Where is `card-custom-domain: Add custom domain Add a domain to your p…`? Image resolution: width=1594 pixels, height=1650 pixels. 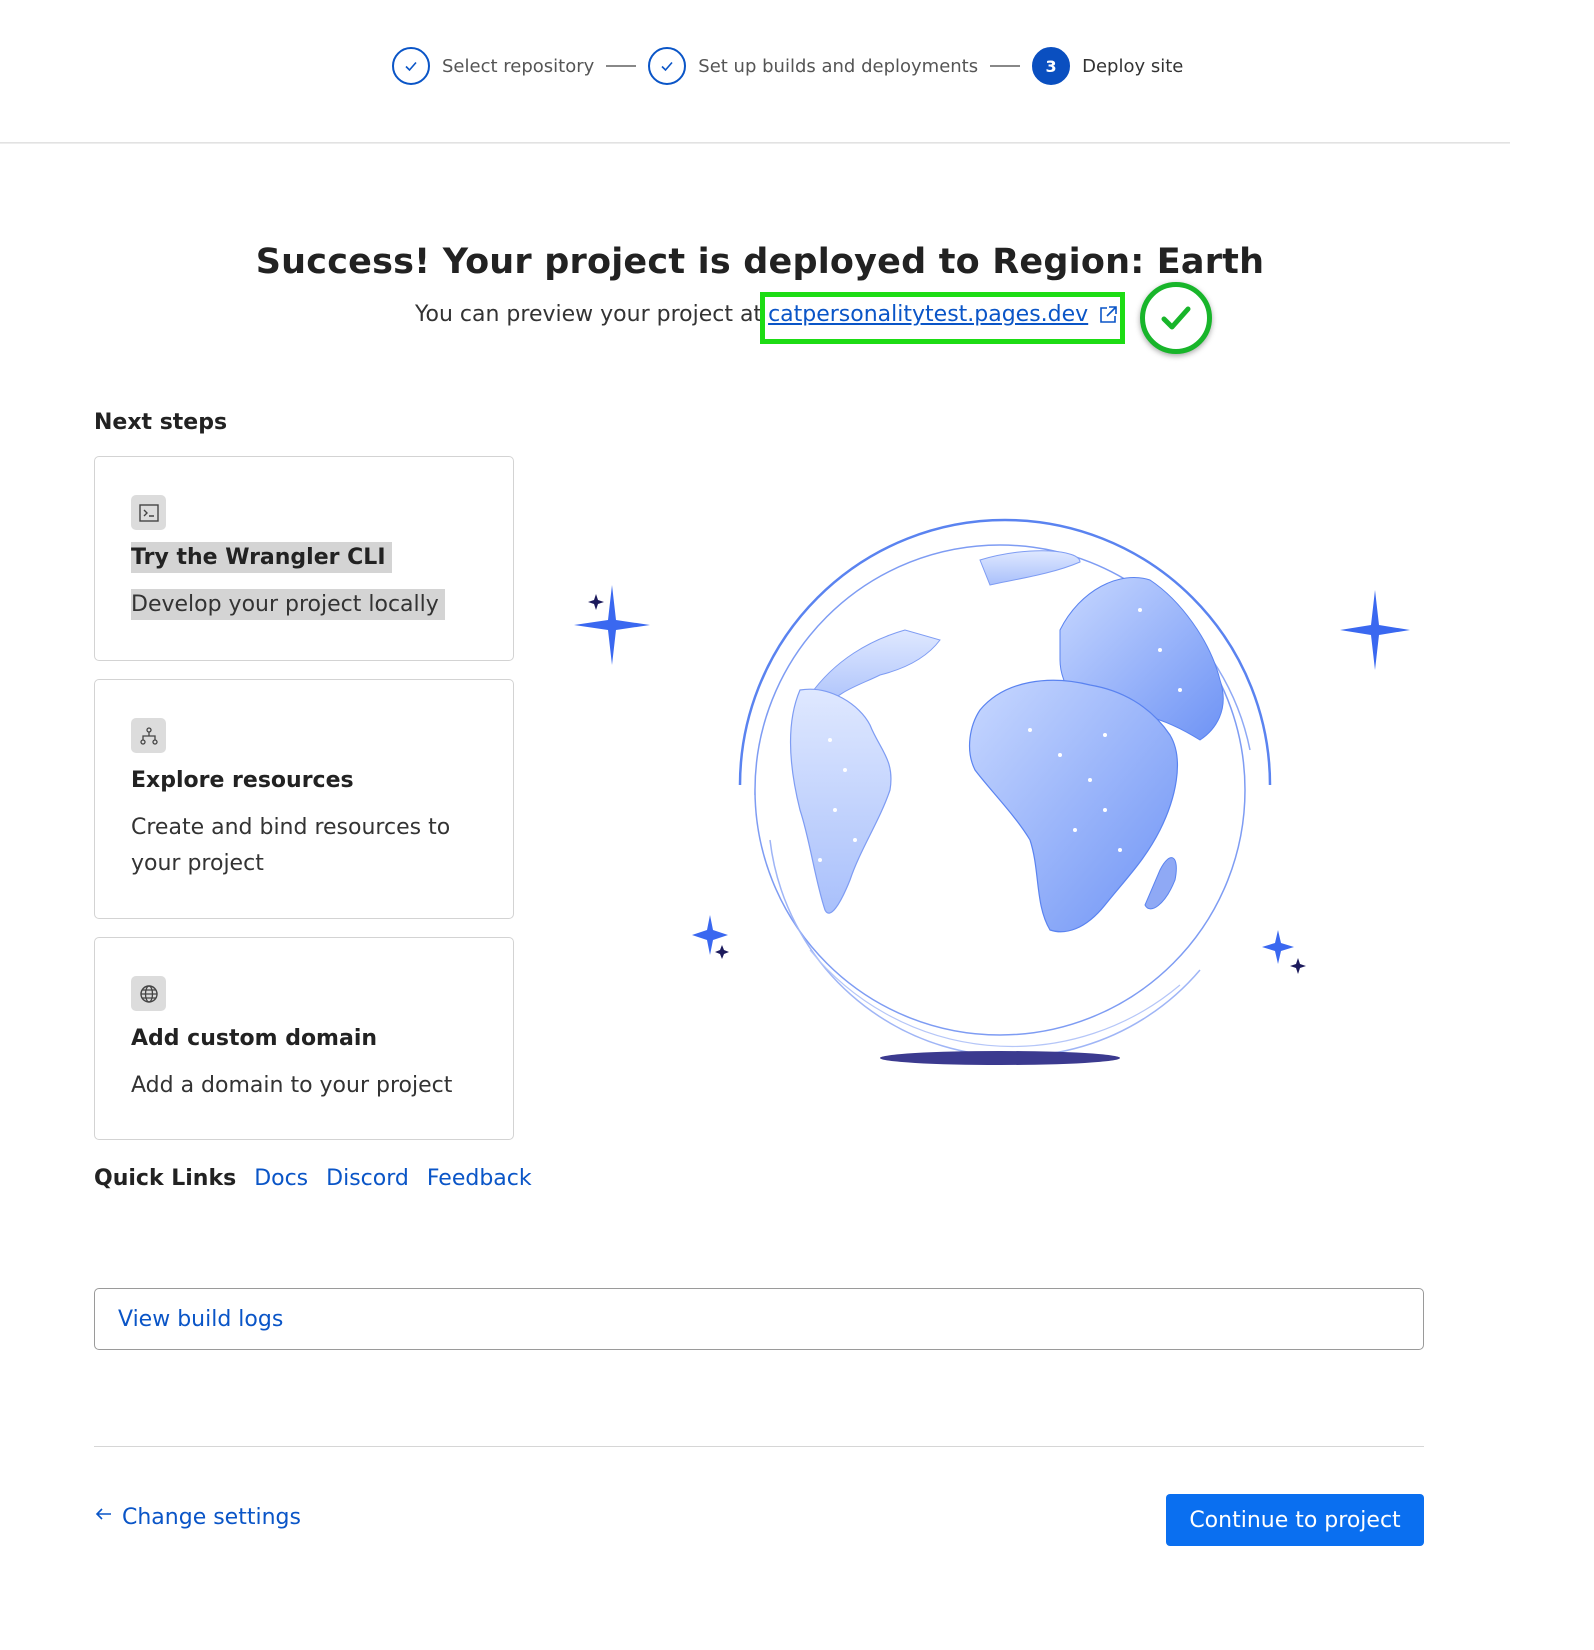 card-custom-domain: Add custom domain Add a domain to your p… is located at coordinates (304, 1038).